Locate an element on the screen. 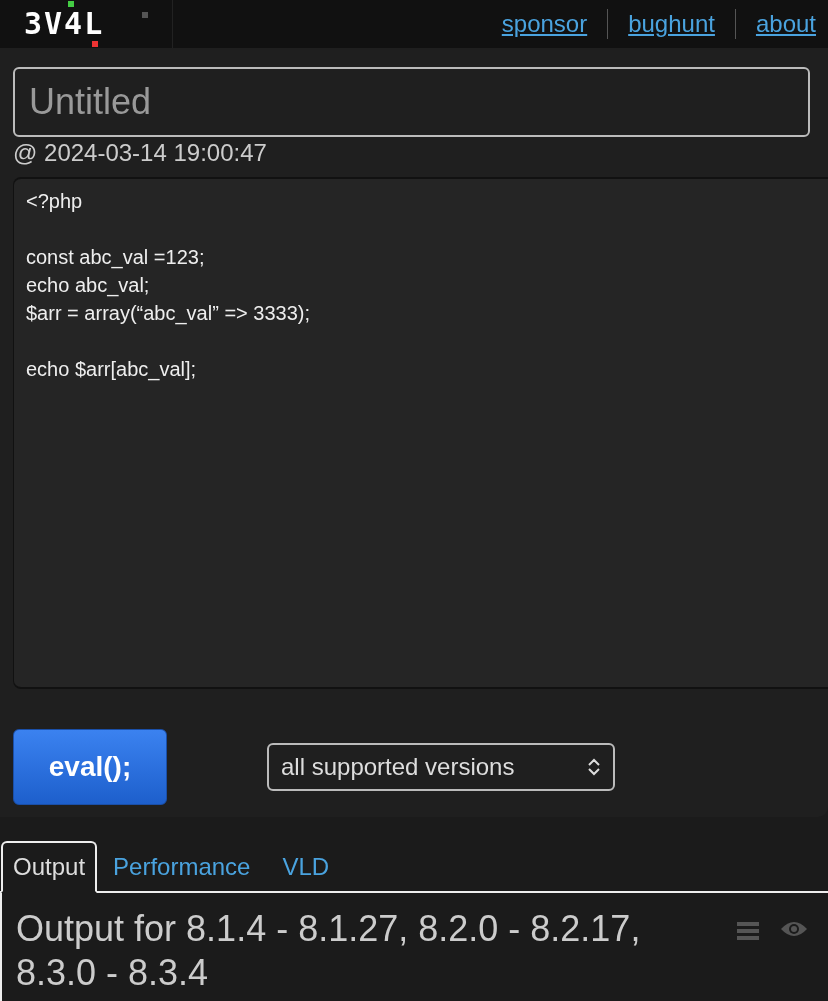 The height and width of the screenshot is (1001, 828). list-icon is located at coordinates (748, 931).